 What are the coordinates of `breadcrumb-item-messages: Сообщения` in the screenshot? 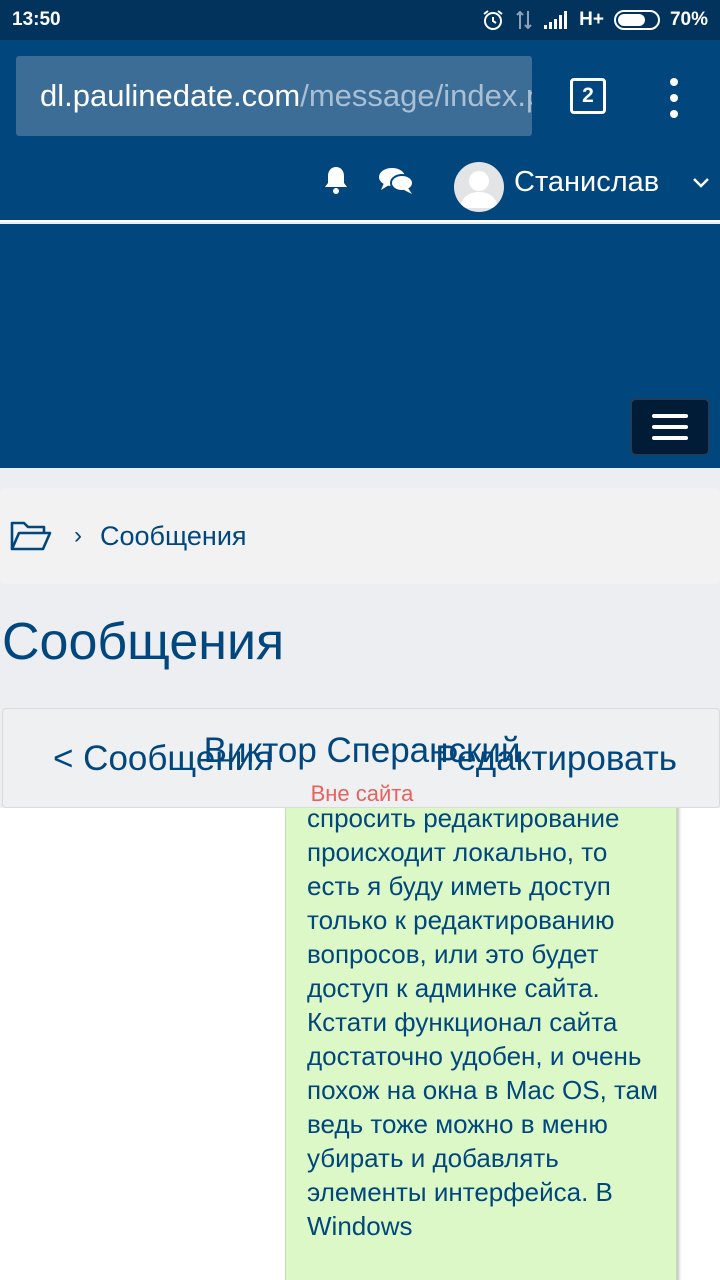 It's located at (173, 536).